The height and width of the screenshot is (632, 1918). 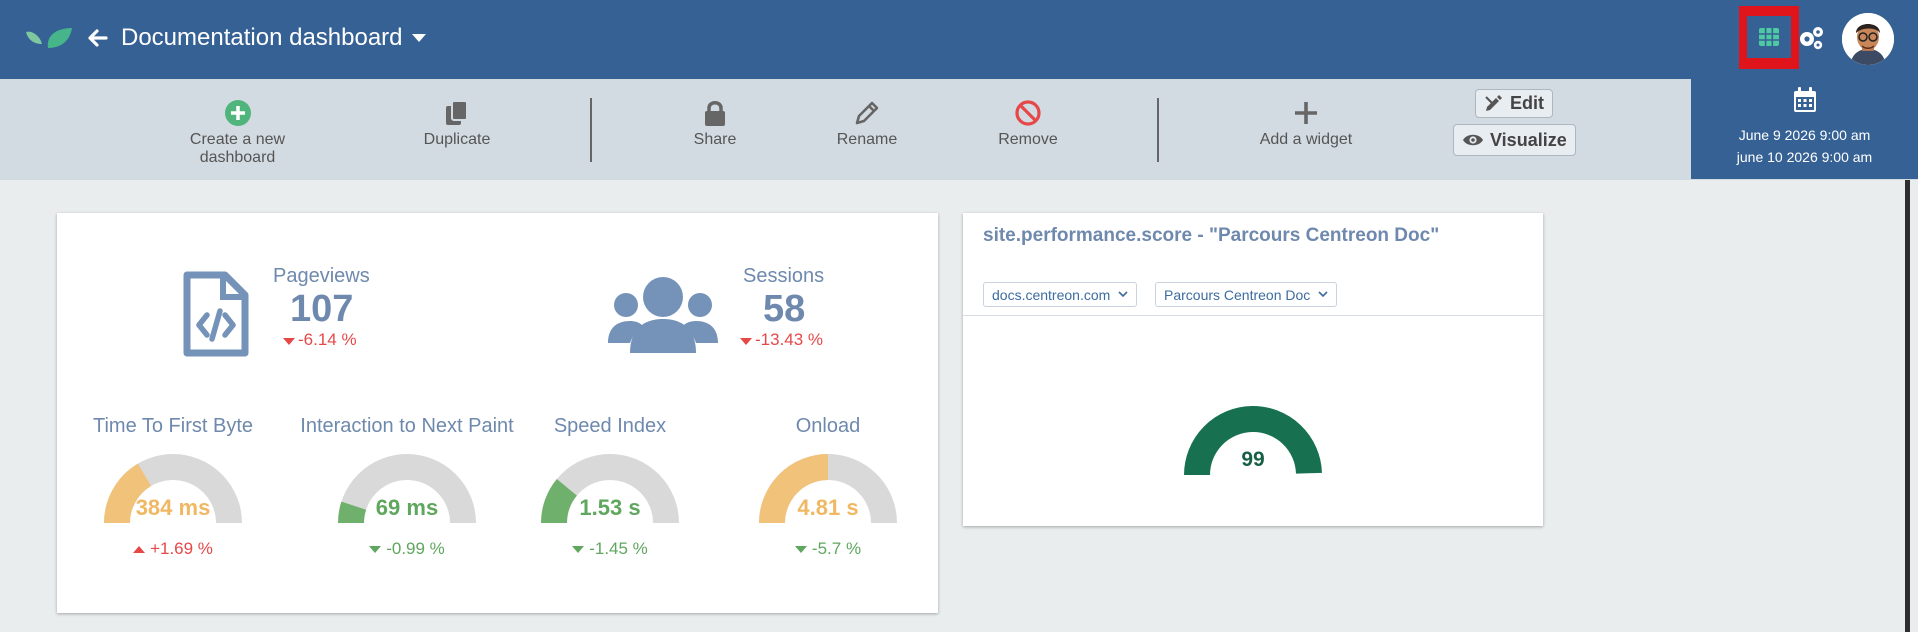 I want to click on metric-value: 384 ms, so click(x=173, y=507).